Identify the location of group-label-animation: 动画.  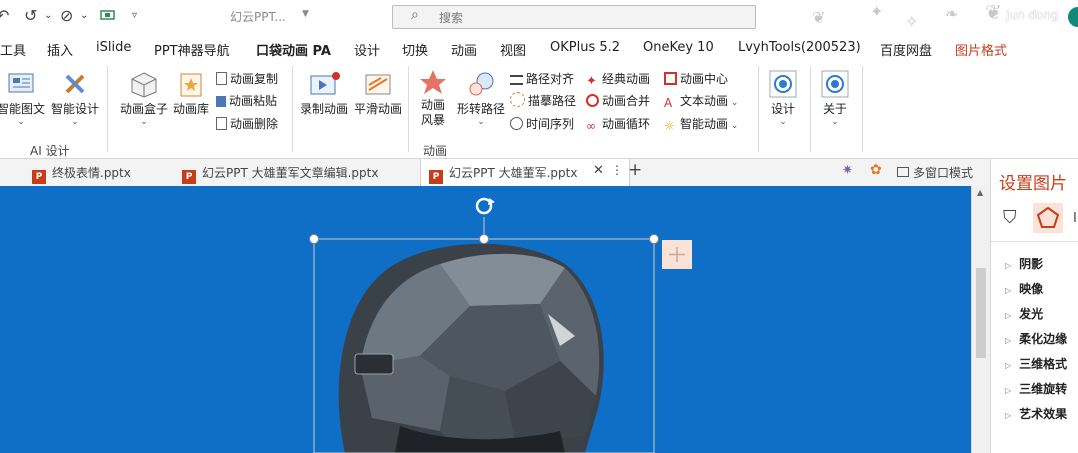
(435, 151).